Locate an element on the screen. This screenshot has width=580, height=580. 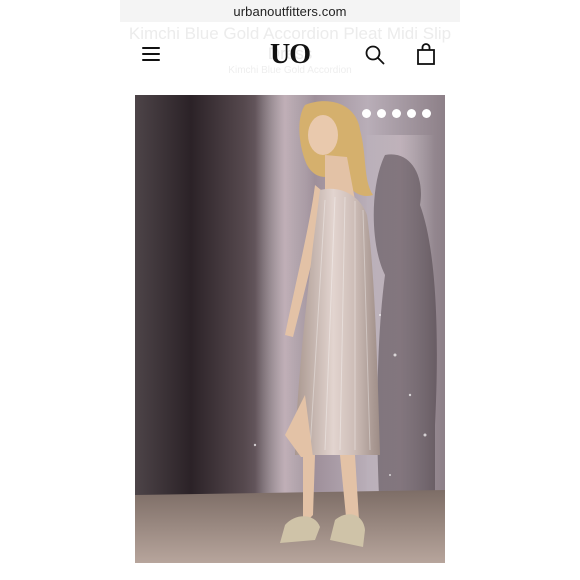
site-header: UO is located at coordinates (290, 55).